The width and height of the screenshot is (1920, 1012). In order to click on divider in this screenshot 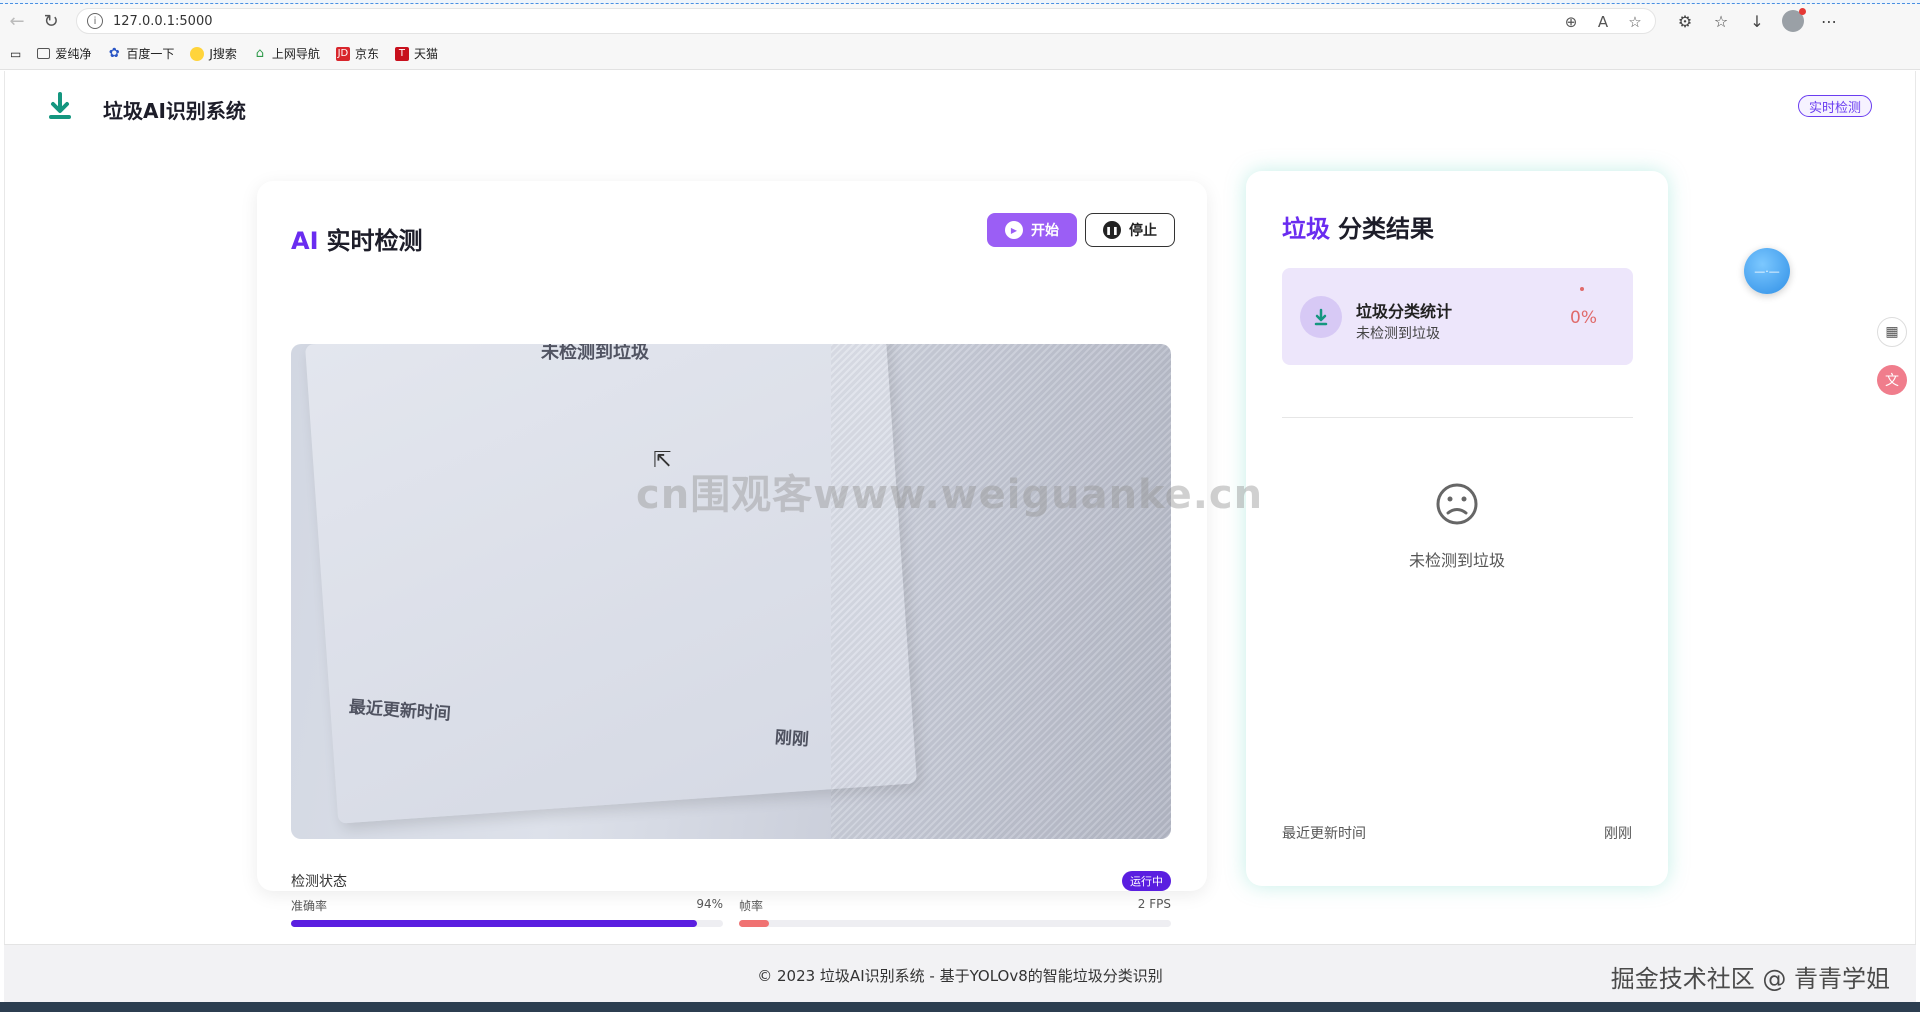, I will do `click(1457, 417)`.